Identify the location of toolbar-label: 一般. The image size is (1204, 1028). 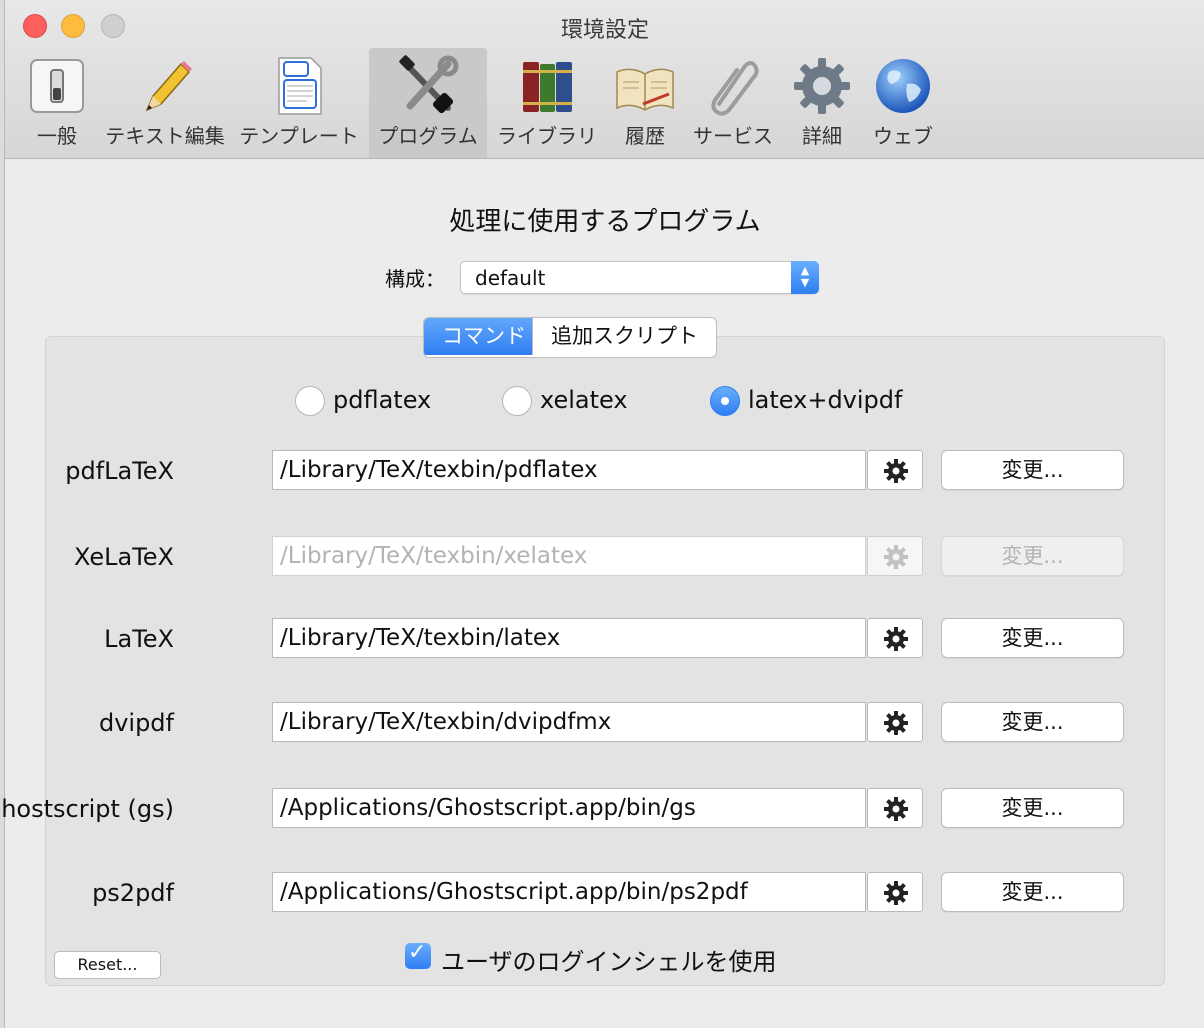
(57, 136).